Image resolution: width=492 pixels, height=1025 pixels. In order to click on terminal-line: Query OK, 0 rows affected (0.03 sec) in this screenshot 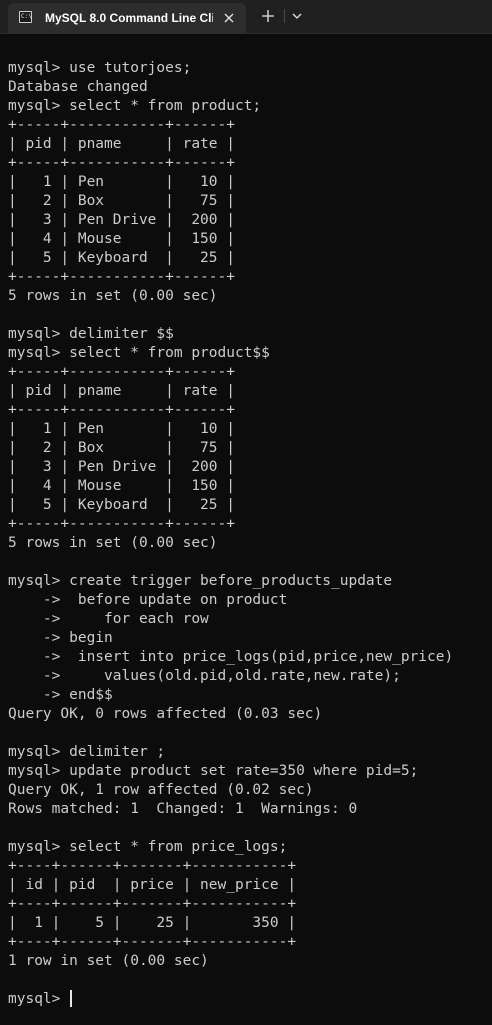, I will do `click(165, 714)`.